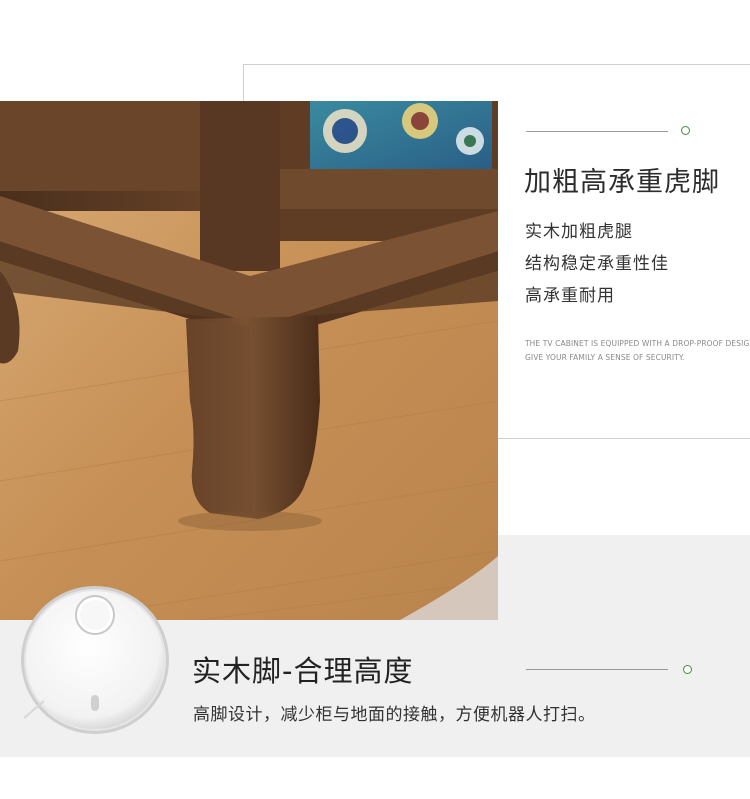 Image resolution: width=750 pixels, height=799 pixels. I want to click on bottom-title: 实木脚-合理高度, so click(303, 671).